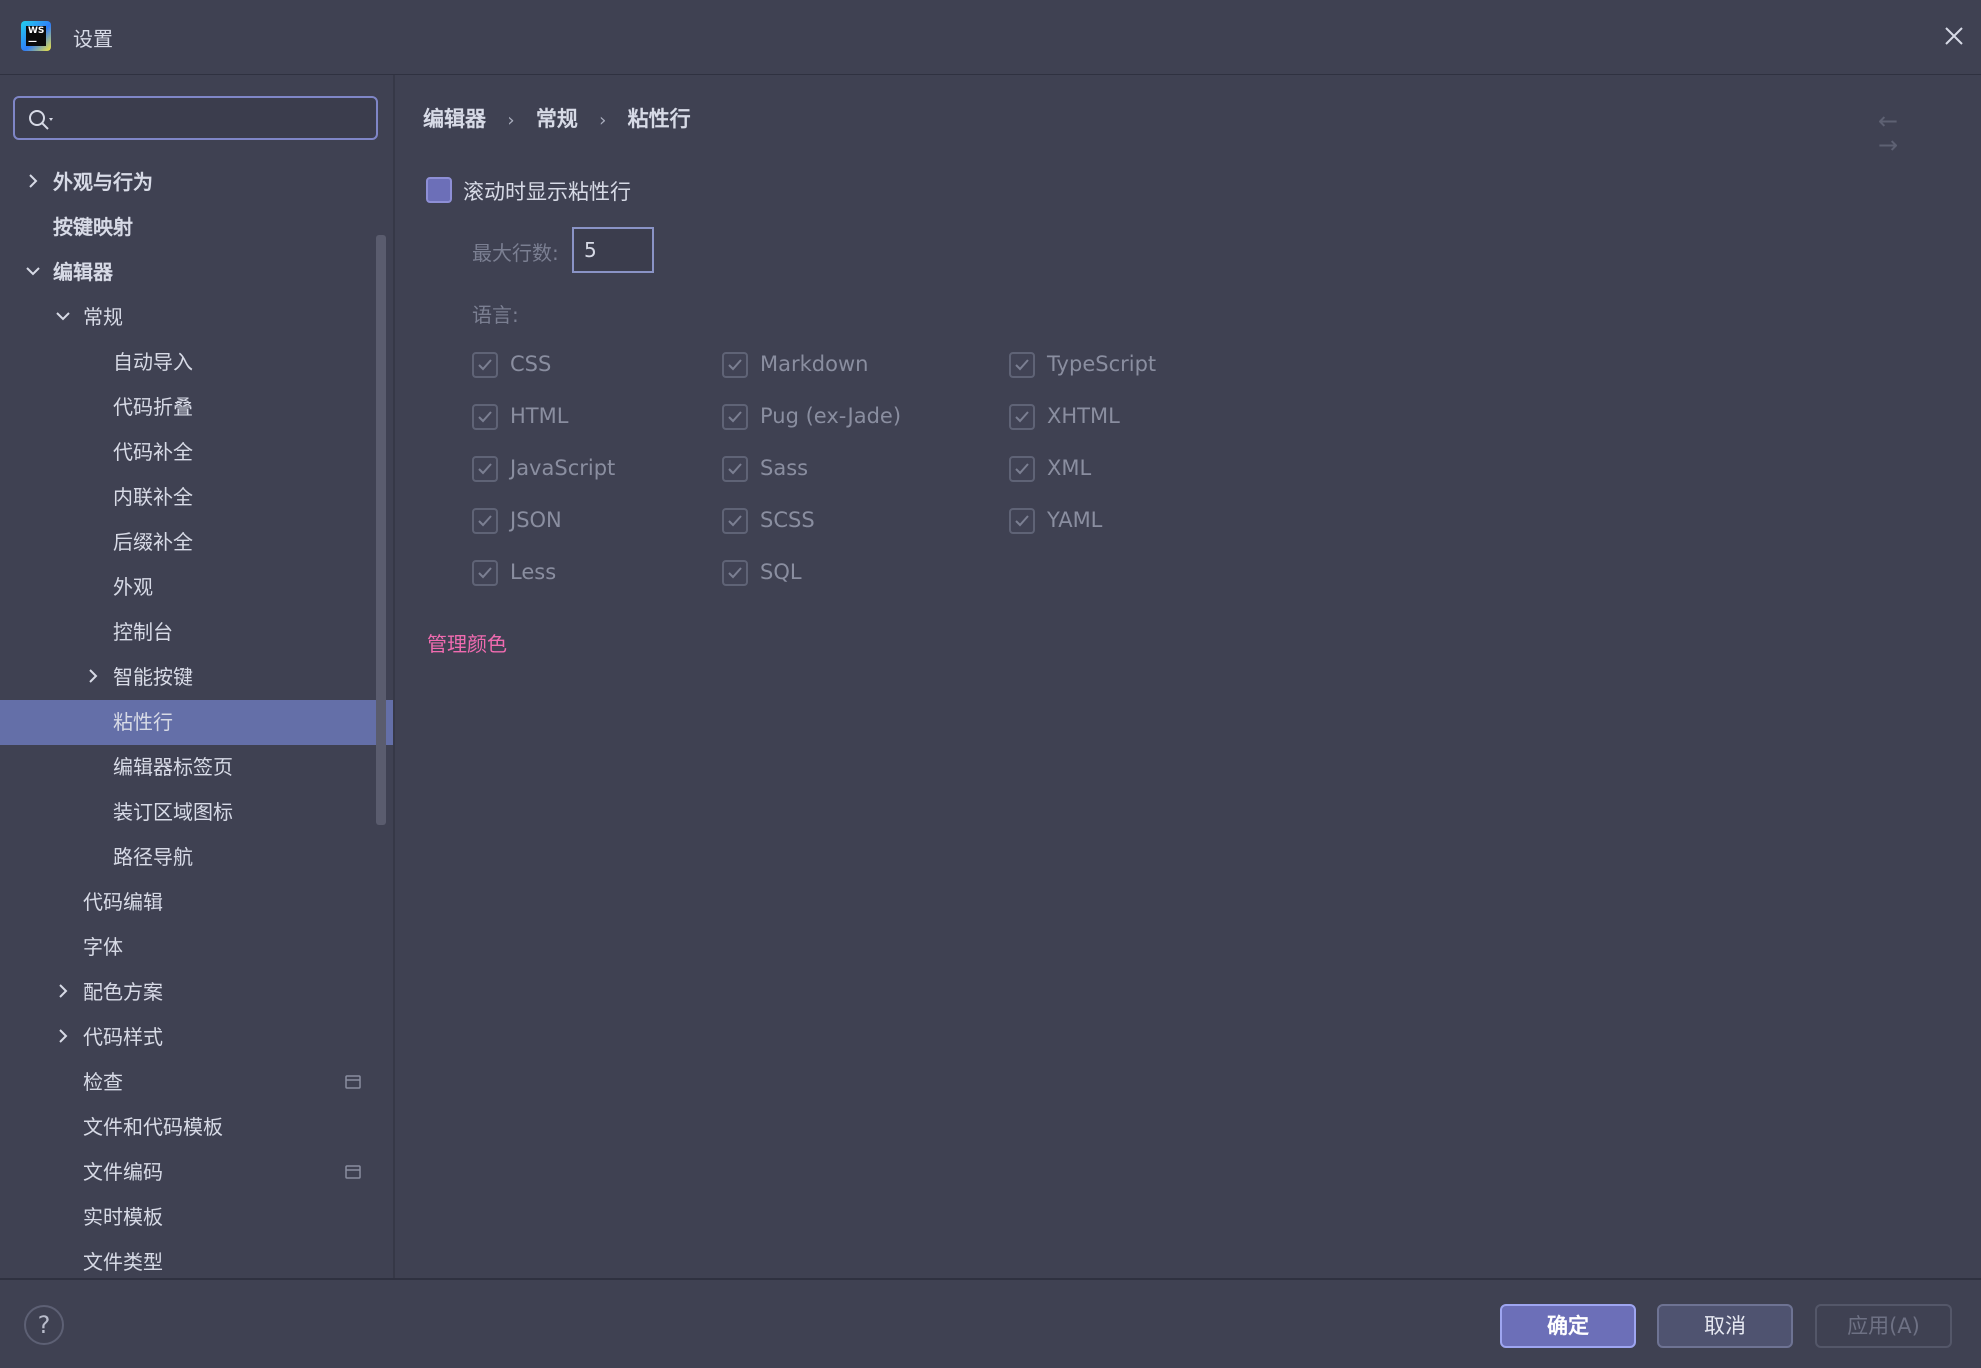  What do you see at coordinates (103, 947) in the screenshot?
I see `sidebar-item-label: 字体` at bounding box center [103, 947].